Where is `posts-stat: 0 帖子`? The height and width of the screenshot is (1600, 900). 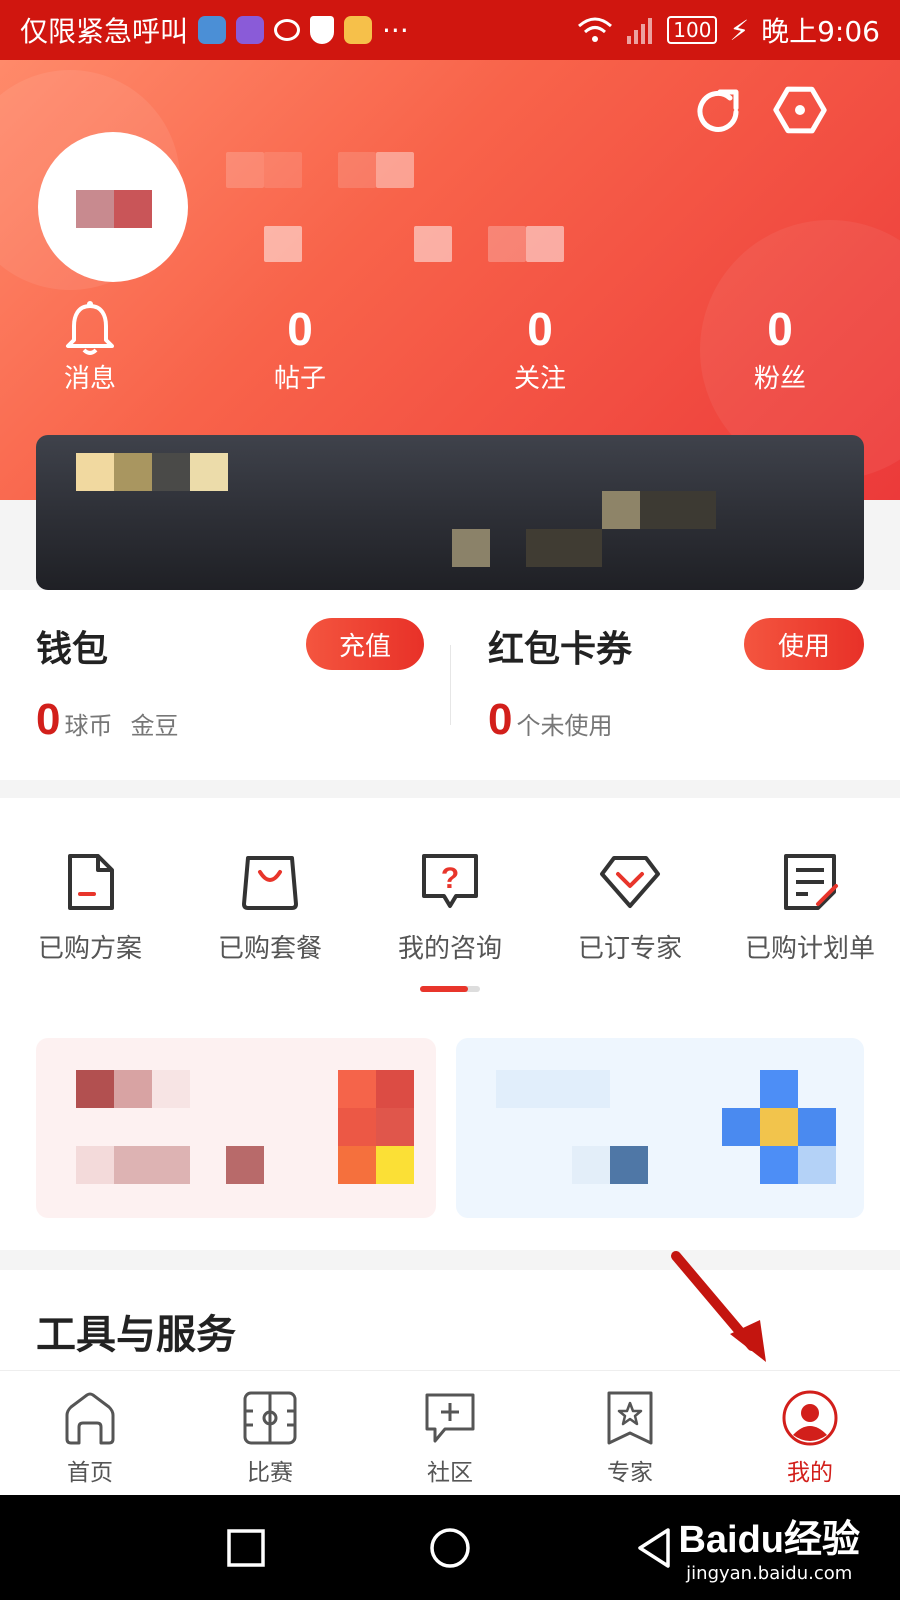
posts-stat: 0 帖子 is located at coordinates (300, 347).